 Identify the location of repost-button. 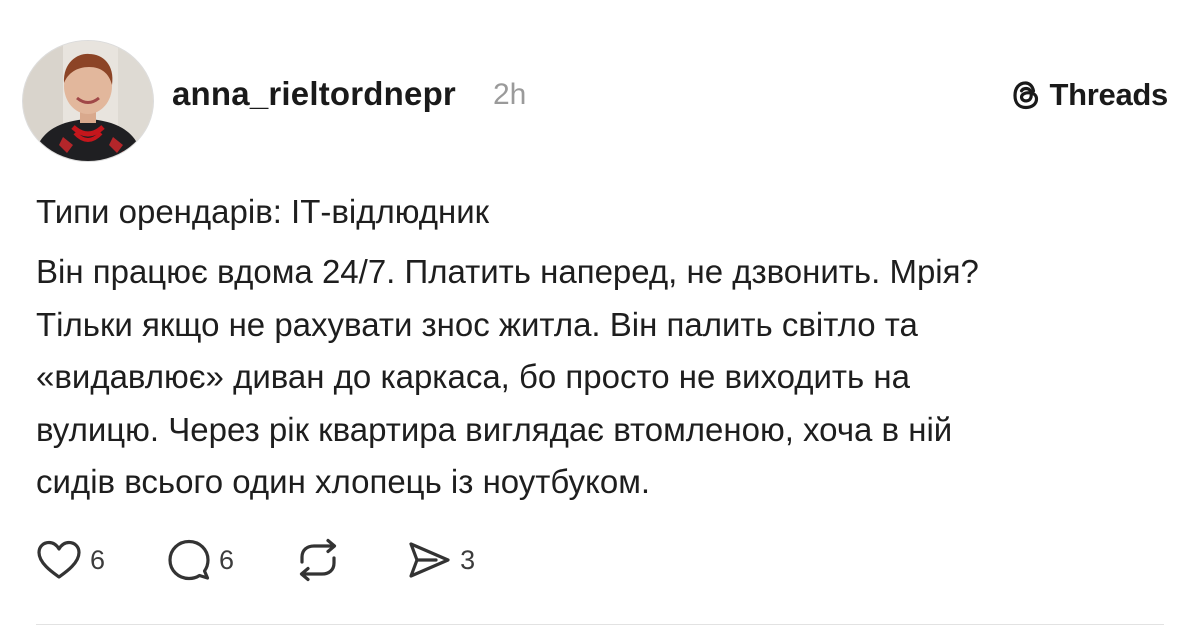
(318, 560).